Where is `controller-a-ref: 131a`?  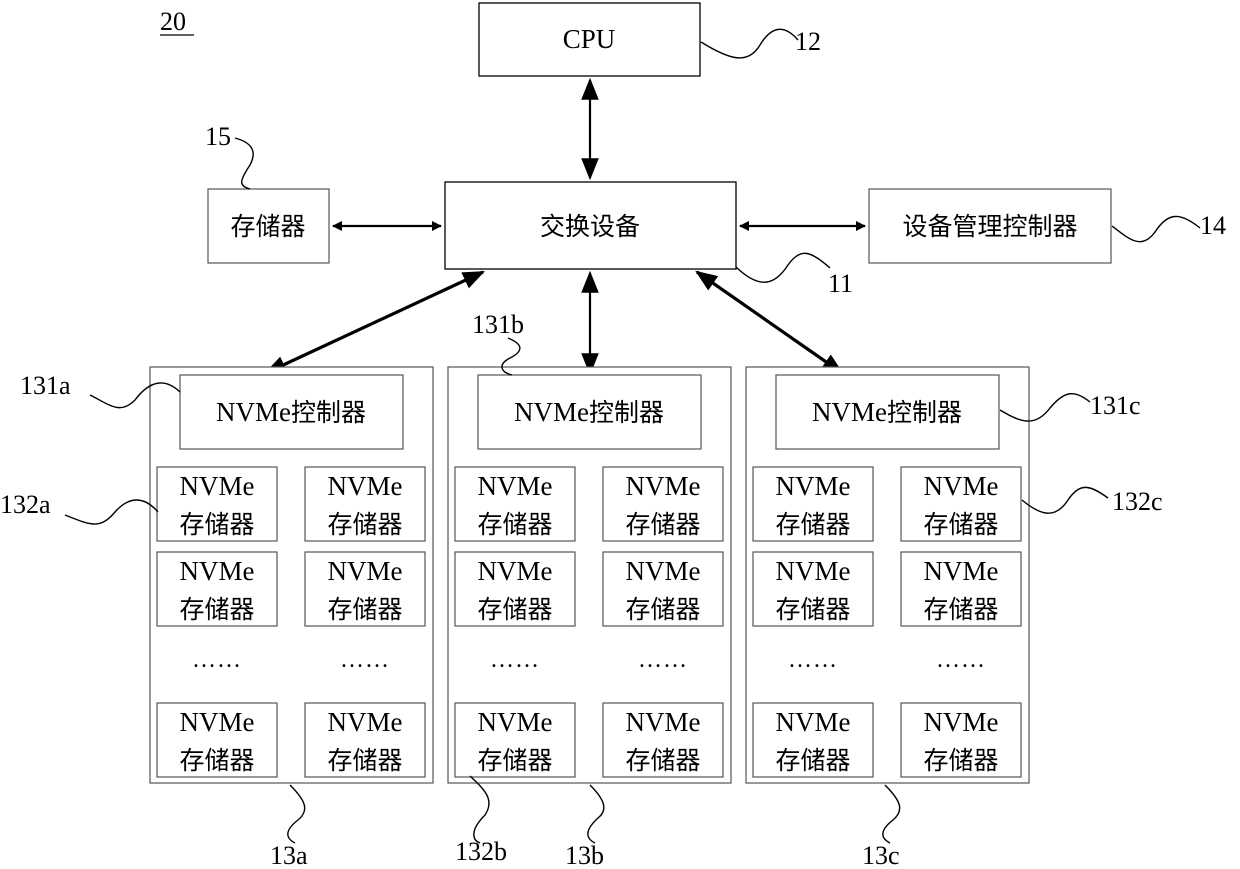
controller-a-ref: 131a is located at coordinates (45, 385).